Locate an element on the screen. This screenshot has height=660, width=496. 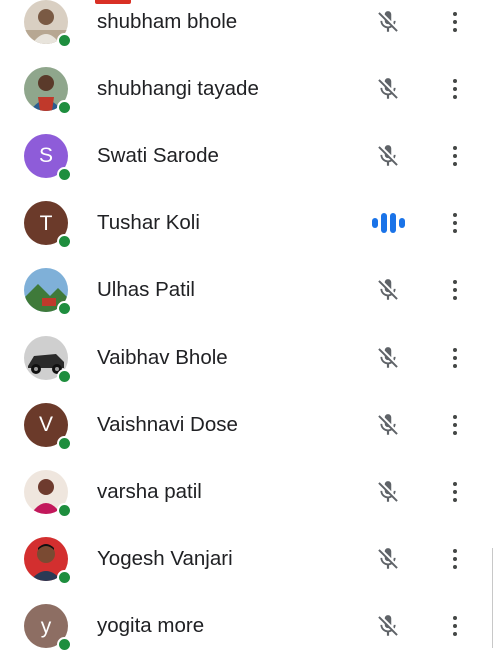
participant-row: T Tushar Koli is located at coordinates (248, 223).